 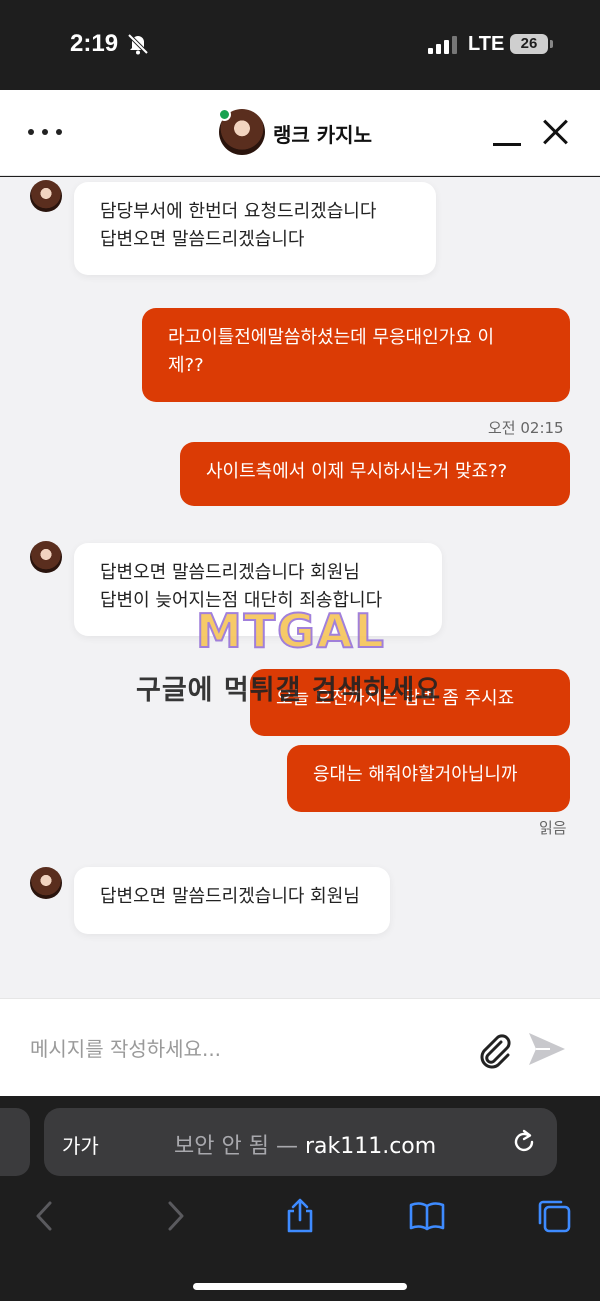 I want to click on url-domain: rak111.com, so click(x=370, y=1146).